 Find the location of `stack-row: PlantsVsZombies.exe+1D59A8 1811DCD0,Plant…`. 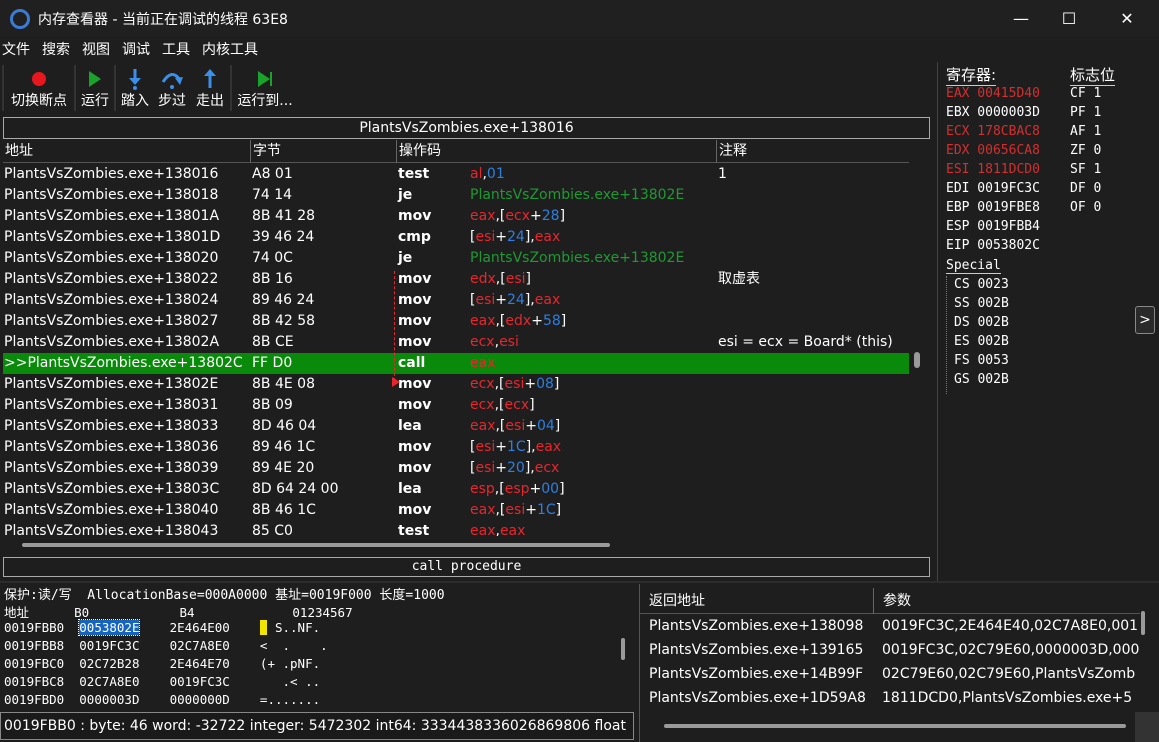

stack-row: PlantsVsZombies.exe+1D59A8 1811DCD0,Plant… is located at coordinates (894, 698).